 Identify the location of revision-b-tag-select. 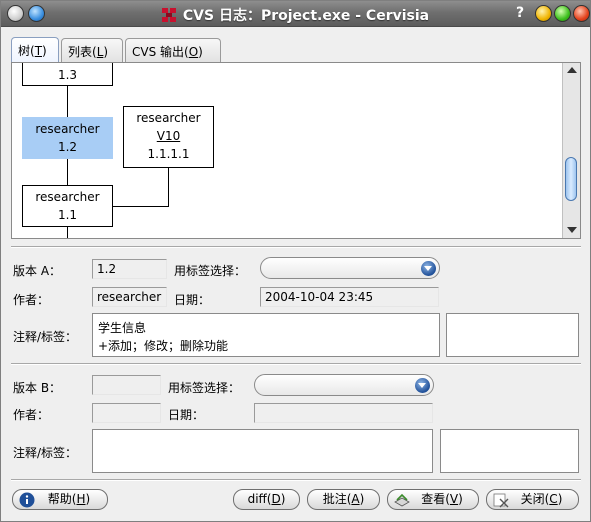
(344, 385).